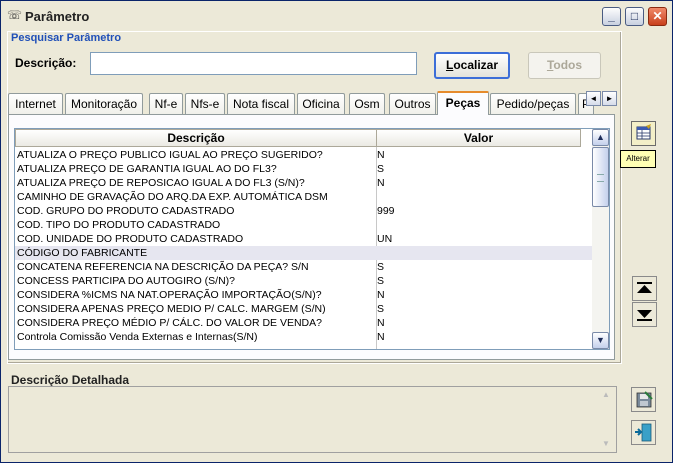  What do you see at coordinates (304, 225) in the screenshot?
I see `table-row: COD. TIPO DO PRODUTO CADASTRADO` at bounding box center [304, 225].